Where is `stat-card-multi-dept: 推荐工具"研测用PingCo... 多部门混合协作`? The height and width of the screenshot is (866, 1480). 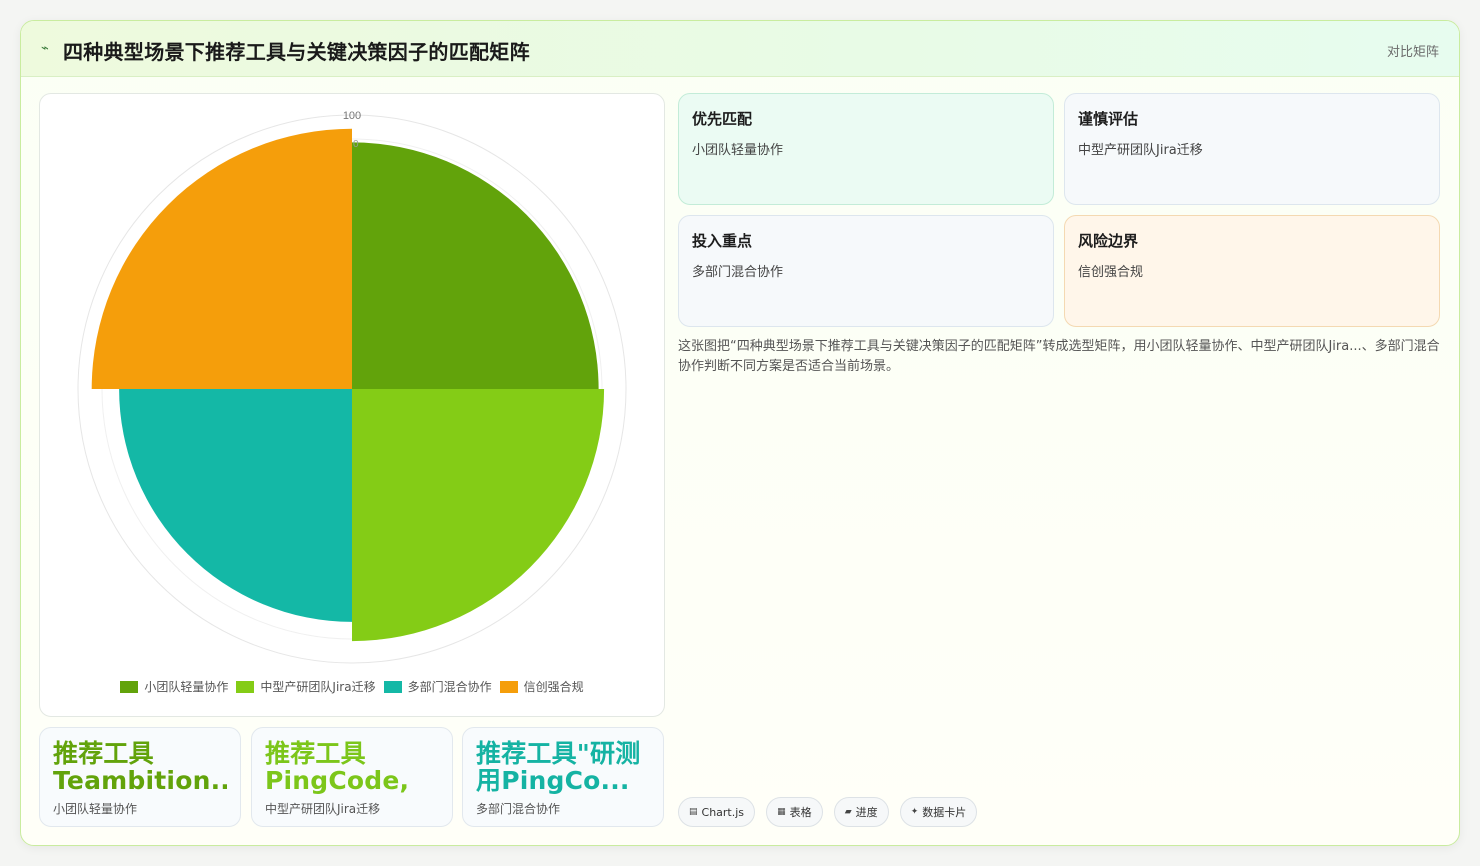 stat-card-multi-dept: 推荐工具"研测用PingCo... 多部门混合协作 is located at coordinates (563, 777).